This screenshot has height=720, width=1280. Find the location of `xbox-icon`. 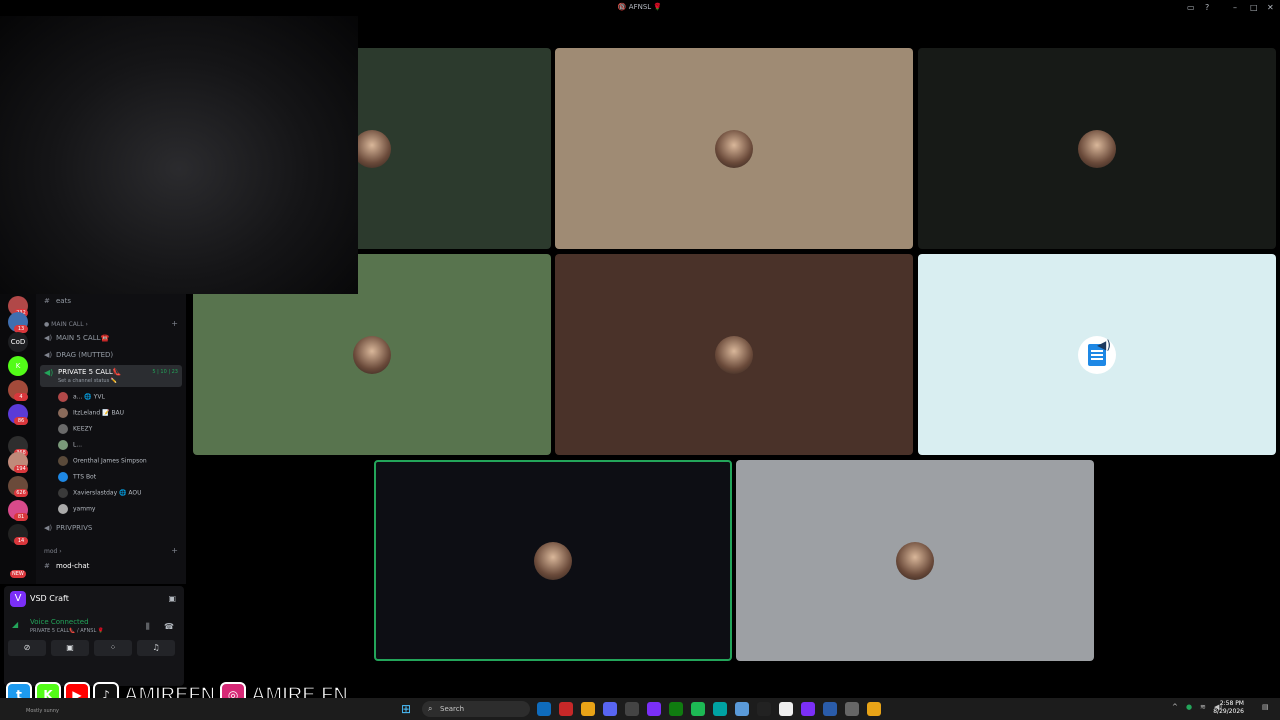

xbox-icon is located at coordinates (676, 709).